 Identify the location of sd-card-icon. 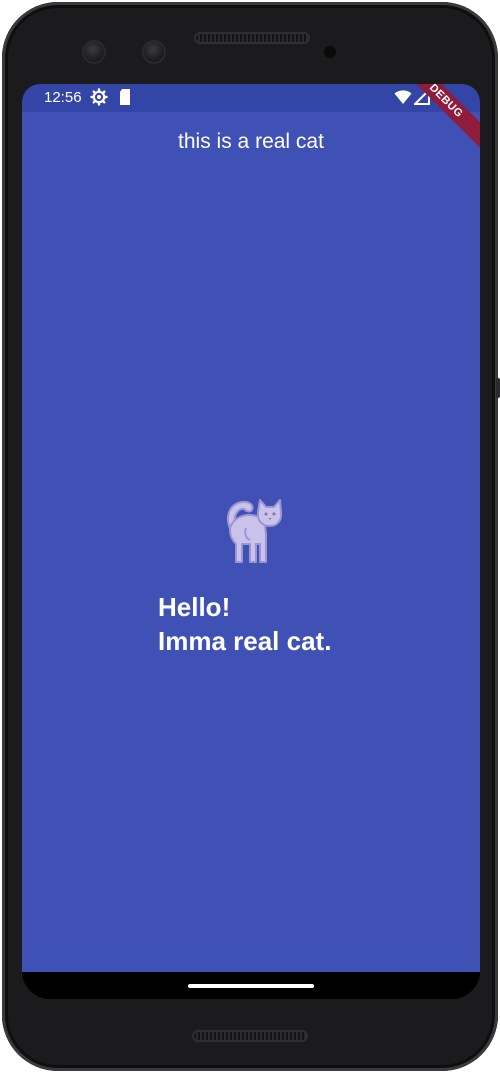
(125, 99).